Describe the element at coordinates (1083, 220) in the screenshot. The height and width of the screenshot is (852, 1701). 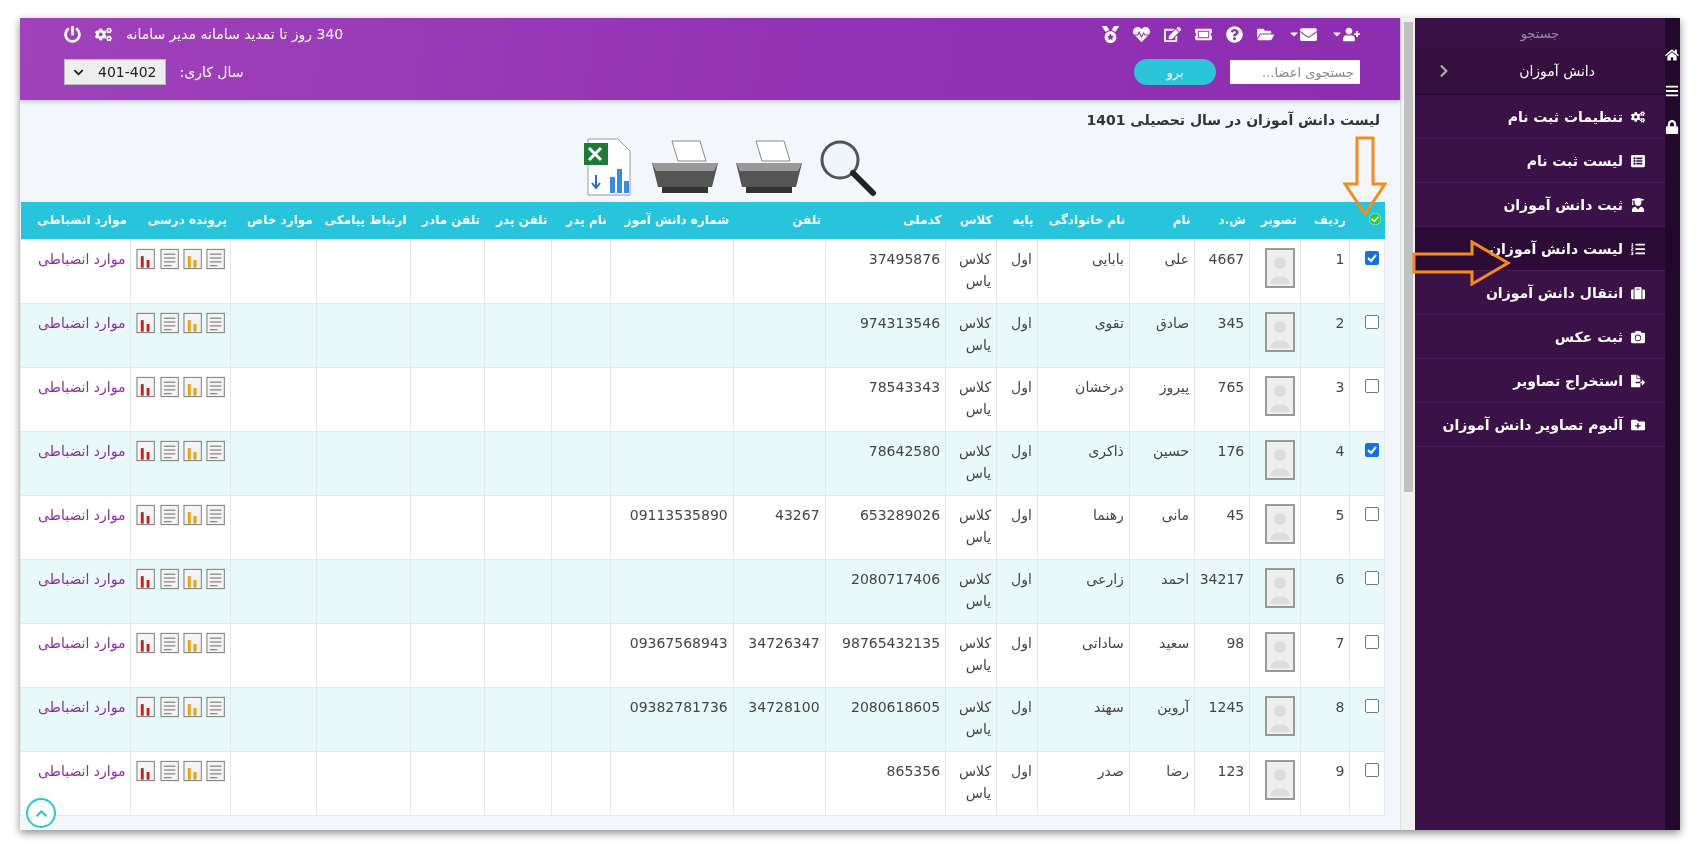
I see `column-header: نام خانوادگی` at that location.